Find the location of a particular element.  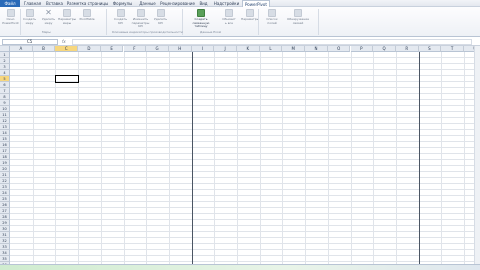

column-header-p: P is located at coordinates (362, 49).